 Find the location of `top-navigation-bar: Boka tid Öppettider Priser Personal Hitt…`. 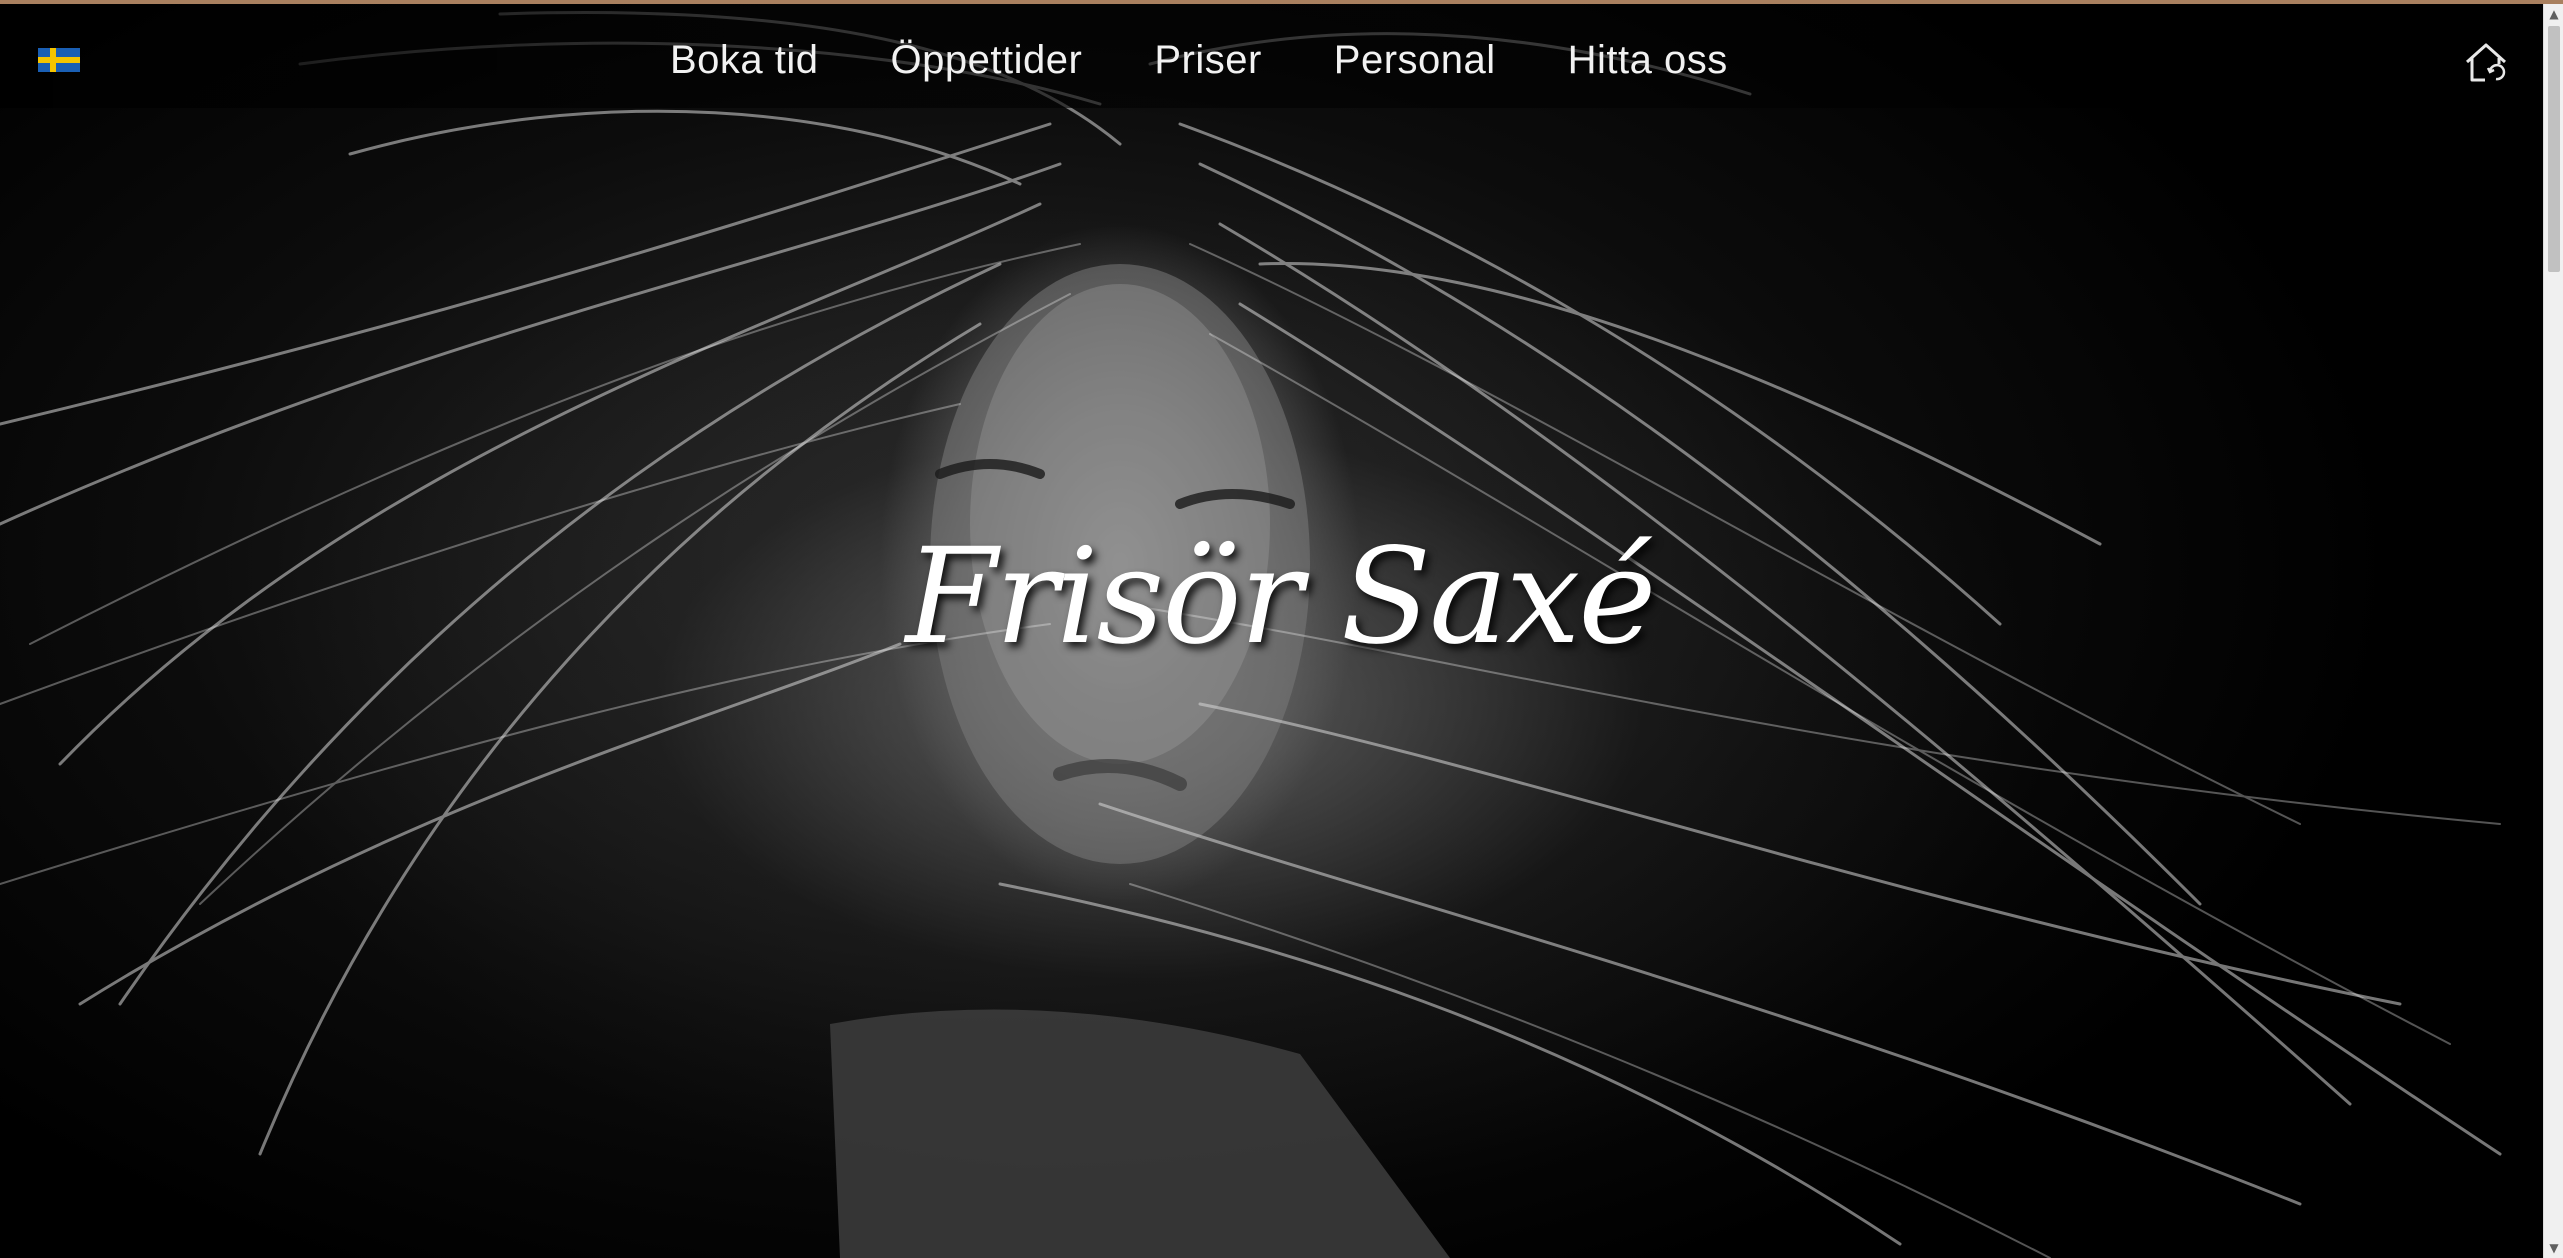

top-navigation-bar: Boka tid Öppettider Priser Personal Hitt… is located at coordinates (1271, 56).